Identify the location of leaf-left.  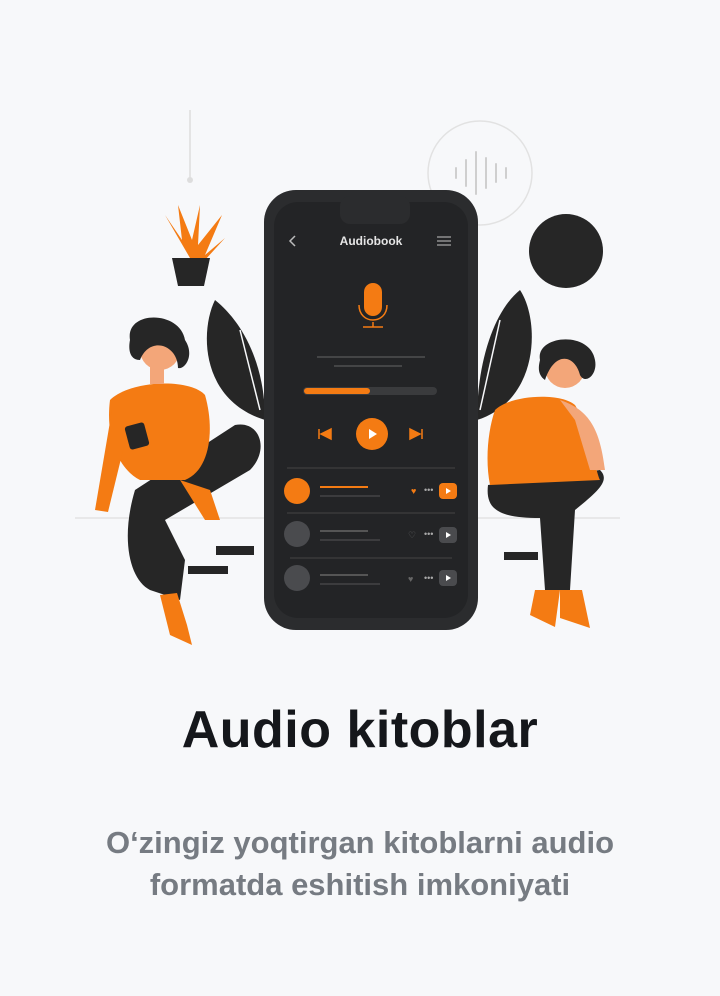
(235, 360).